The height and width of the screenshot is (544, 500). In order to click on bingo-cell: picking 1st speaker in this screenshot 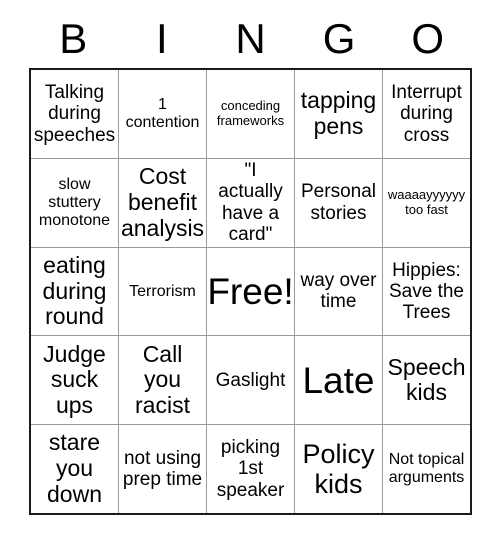, I will do `click(250, 469)`.